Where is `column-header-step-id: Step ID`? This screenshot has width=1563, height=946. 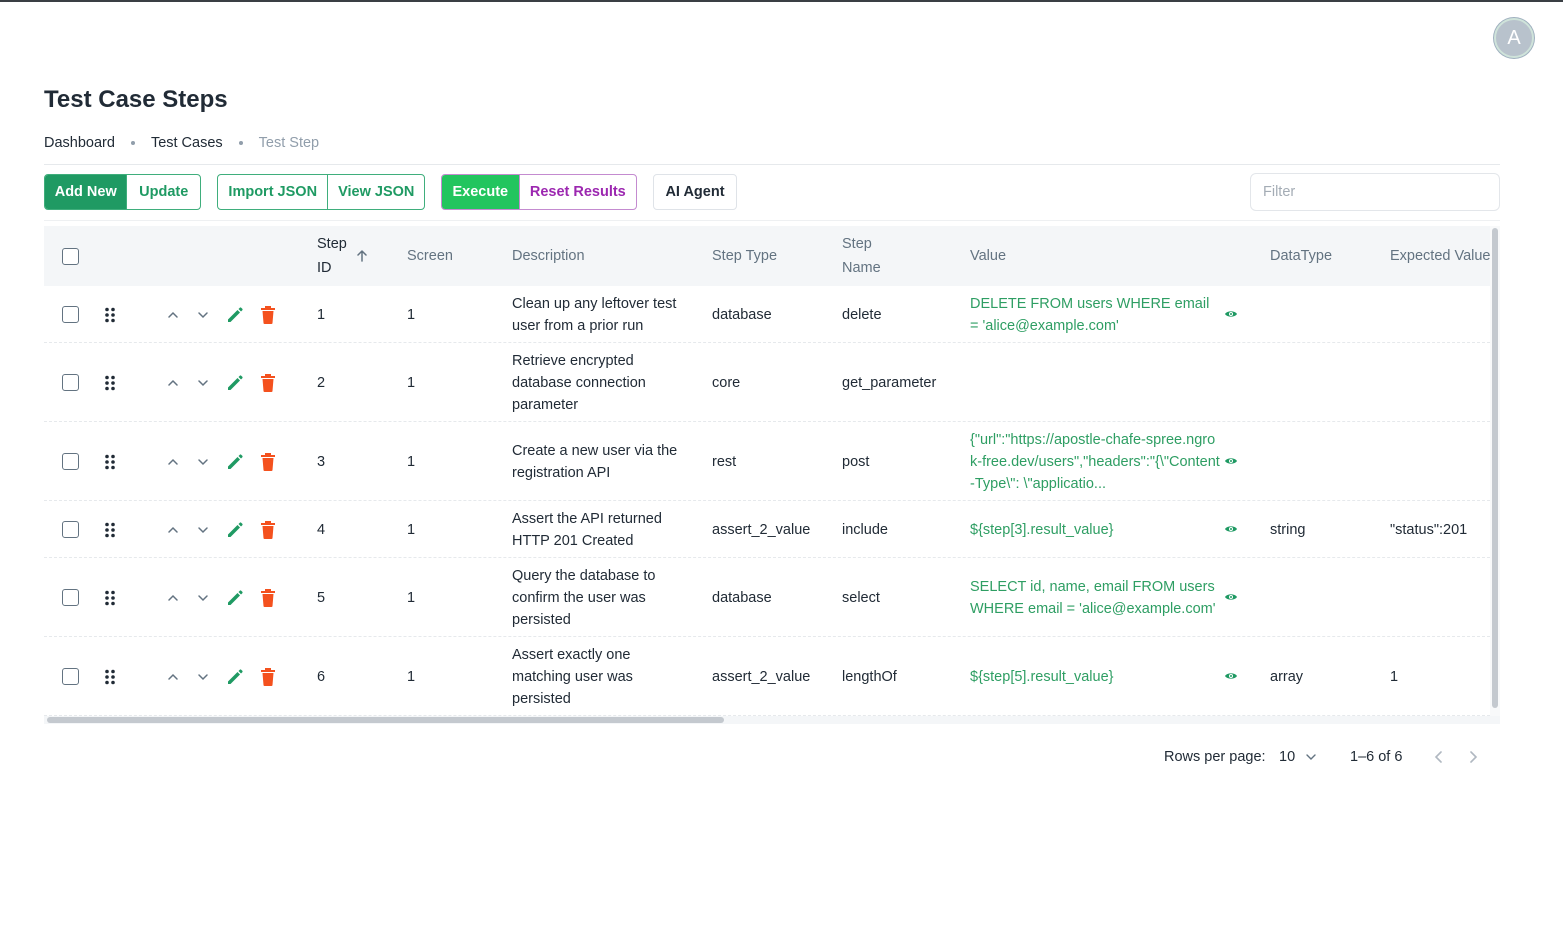
column-header-step-id: Step ID is located at coordinates (352, 256).